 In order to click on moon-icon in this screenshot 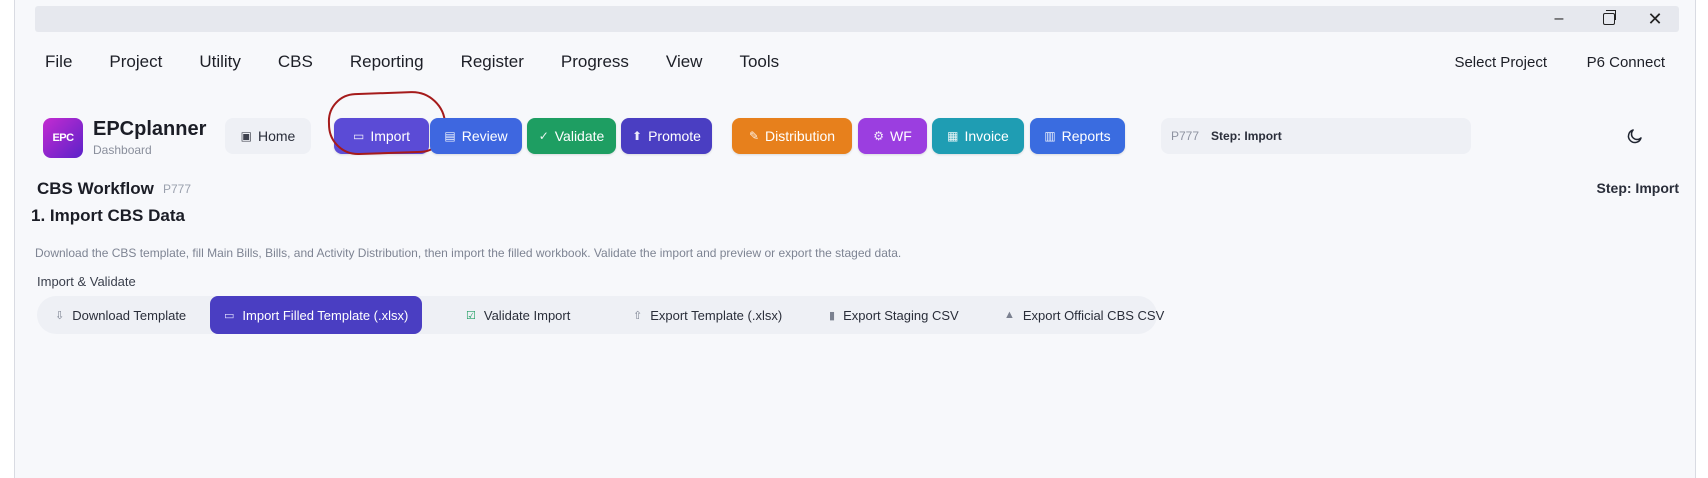, I will do `click(1634, 136)`.